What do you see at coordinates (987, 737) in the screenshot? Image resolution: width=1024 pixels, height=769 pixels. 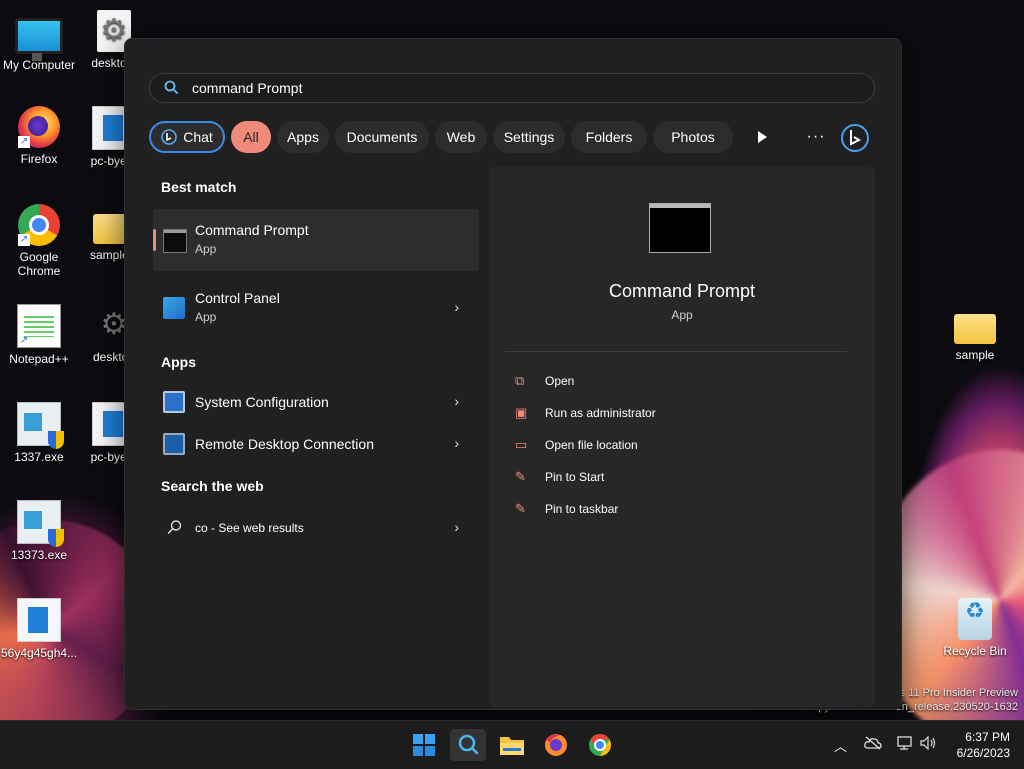 I see `clock-time: 6:37 PM` at bounding box center [987, 737].